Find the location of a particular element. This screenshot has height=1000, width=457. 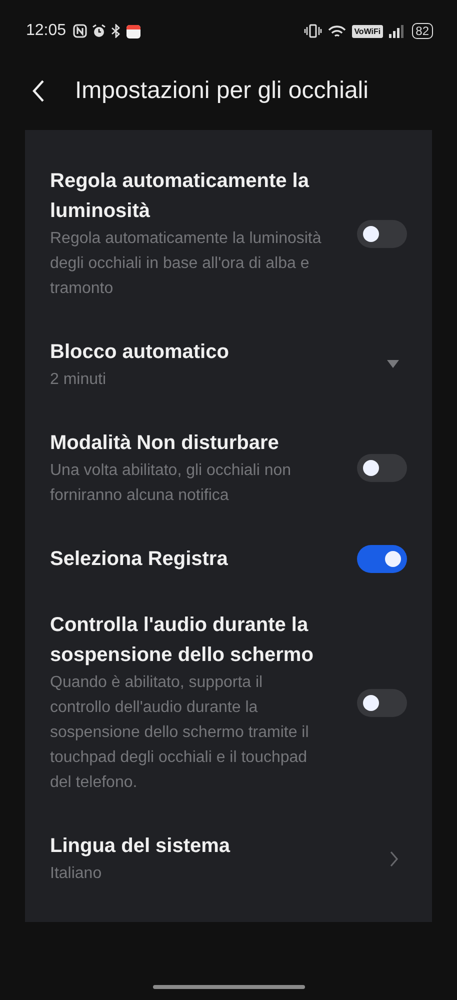

setting-value: Italiano is located at coordinates (76, 874).